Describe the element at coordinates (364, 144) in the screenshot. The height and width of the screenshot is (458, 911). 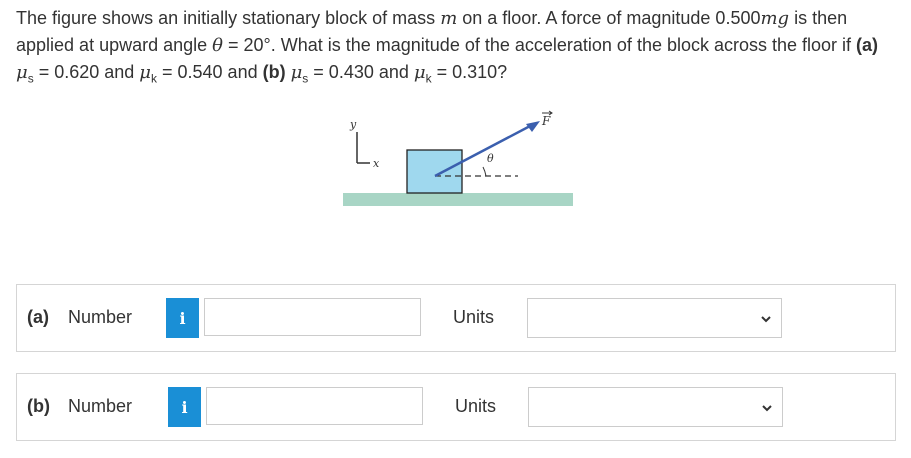
I see `coordinate-axes: y x` at that location.